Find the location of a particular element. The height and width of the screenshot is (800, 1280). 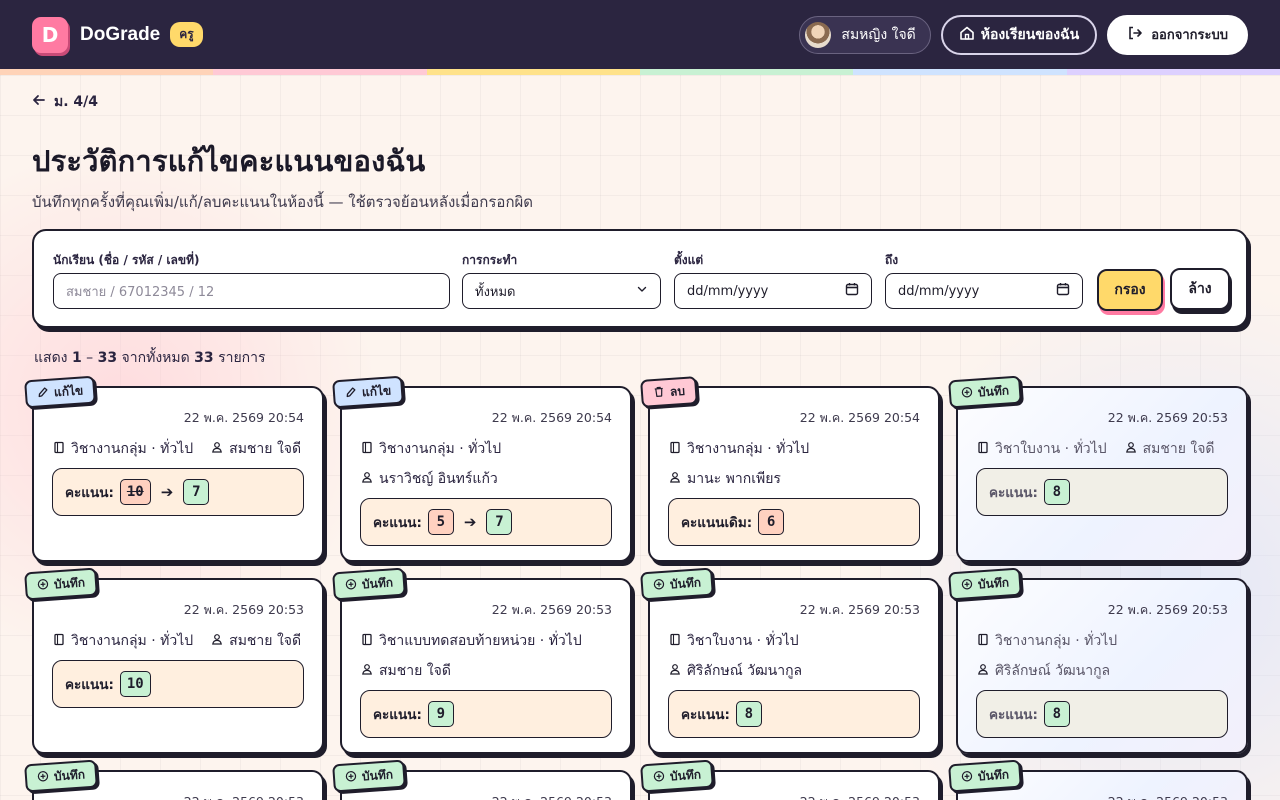

arrow-right-icon: ➔ is located at coordinates (470, 522).